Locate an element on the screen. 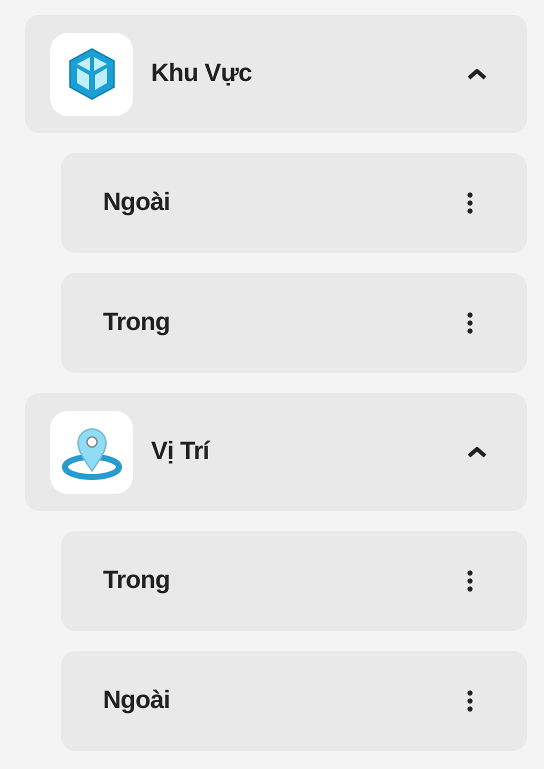  section-header: Vị Trí is located at coordinates (276, 452).